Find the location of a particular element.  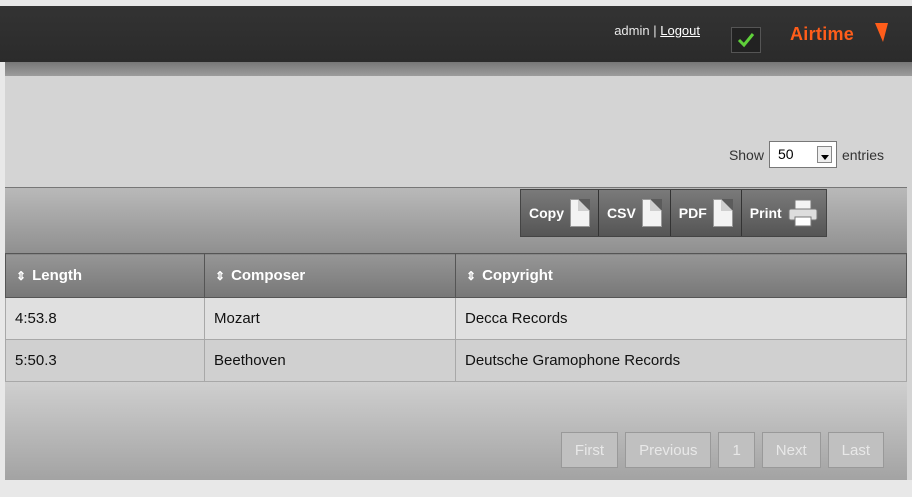

cell-length: 5:50.3 is located at coordinates (105, 360).